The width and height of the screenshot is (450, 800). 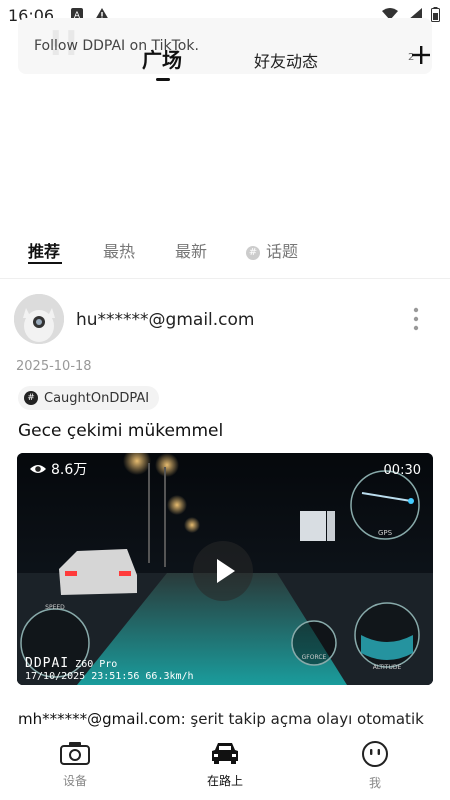 What do you see at coordinates (99, 719) in the screenshot?
I see `comment-author: mh******@gmail.com` at bounding box center [99, 719].